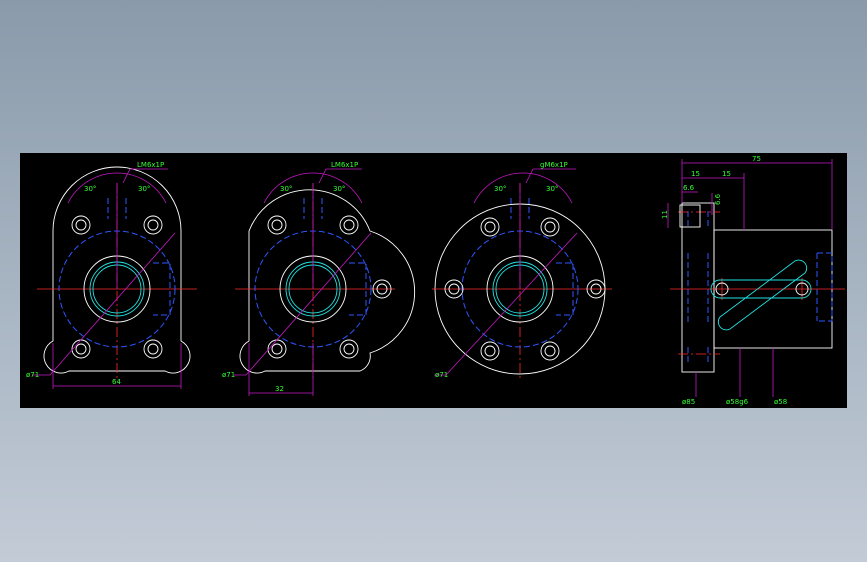 This screenshot has height=562, width=867. What do you see at coordinates (726, 174) in the screenshot?
I see `side-view-seg2: 15` at bounding box center [726, 174].